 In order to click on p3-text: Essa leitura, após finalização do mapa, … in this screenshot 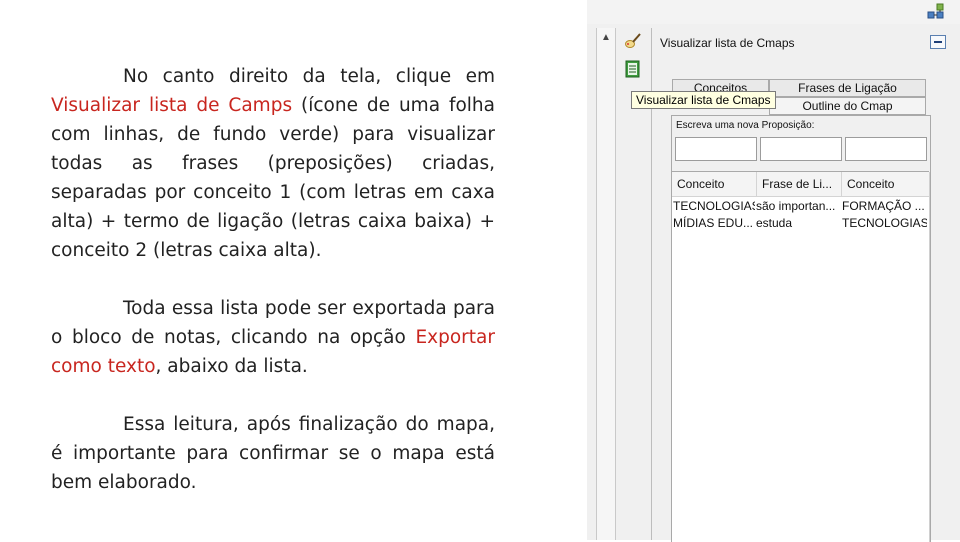, I will do `click(273, 453)`.